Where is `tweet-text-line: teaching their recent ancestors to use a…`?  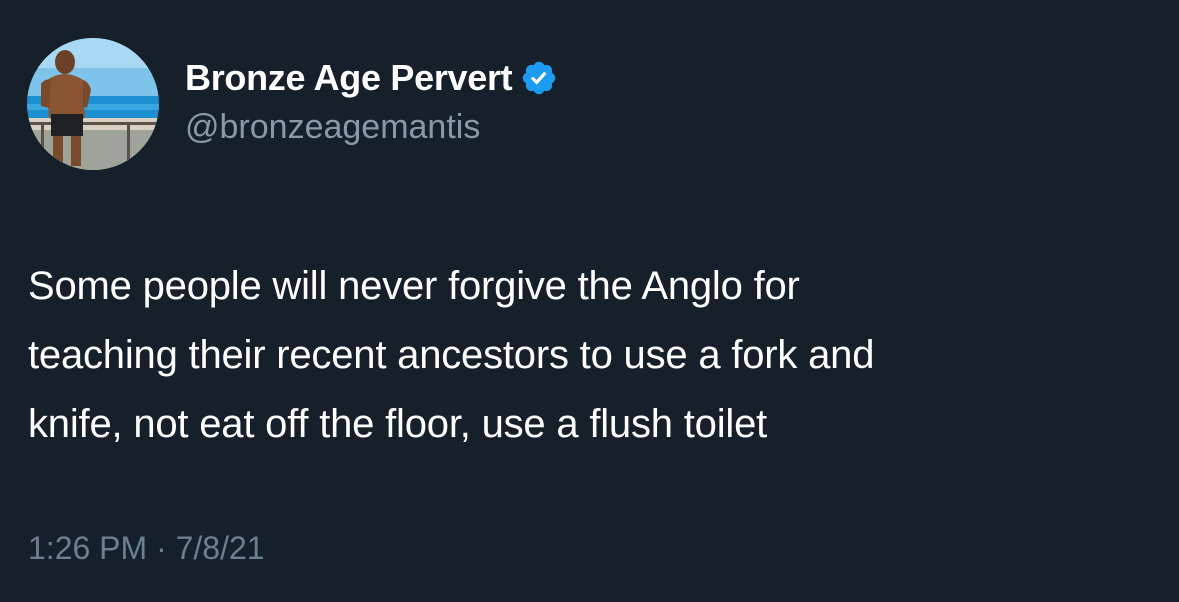
tweet-text-line: teaching their recent ancestors to use a… is located at coordinates (451, 355).